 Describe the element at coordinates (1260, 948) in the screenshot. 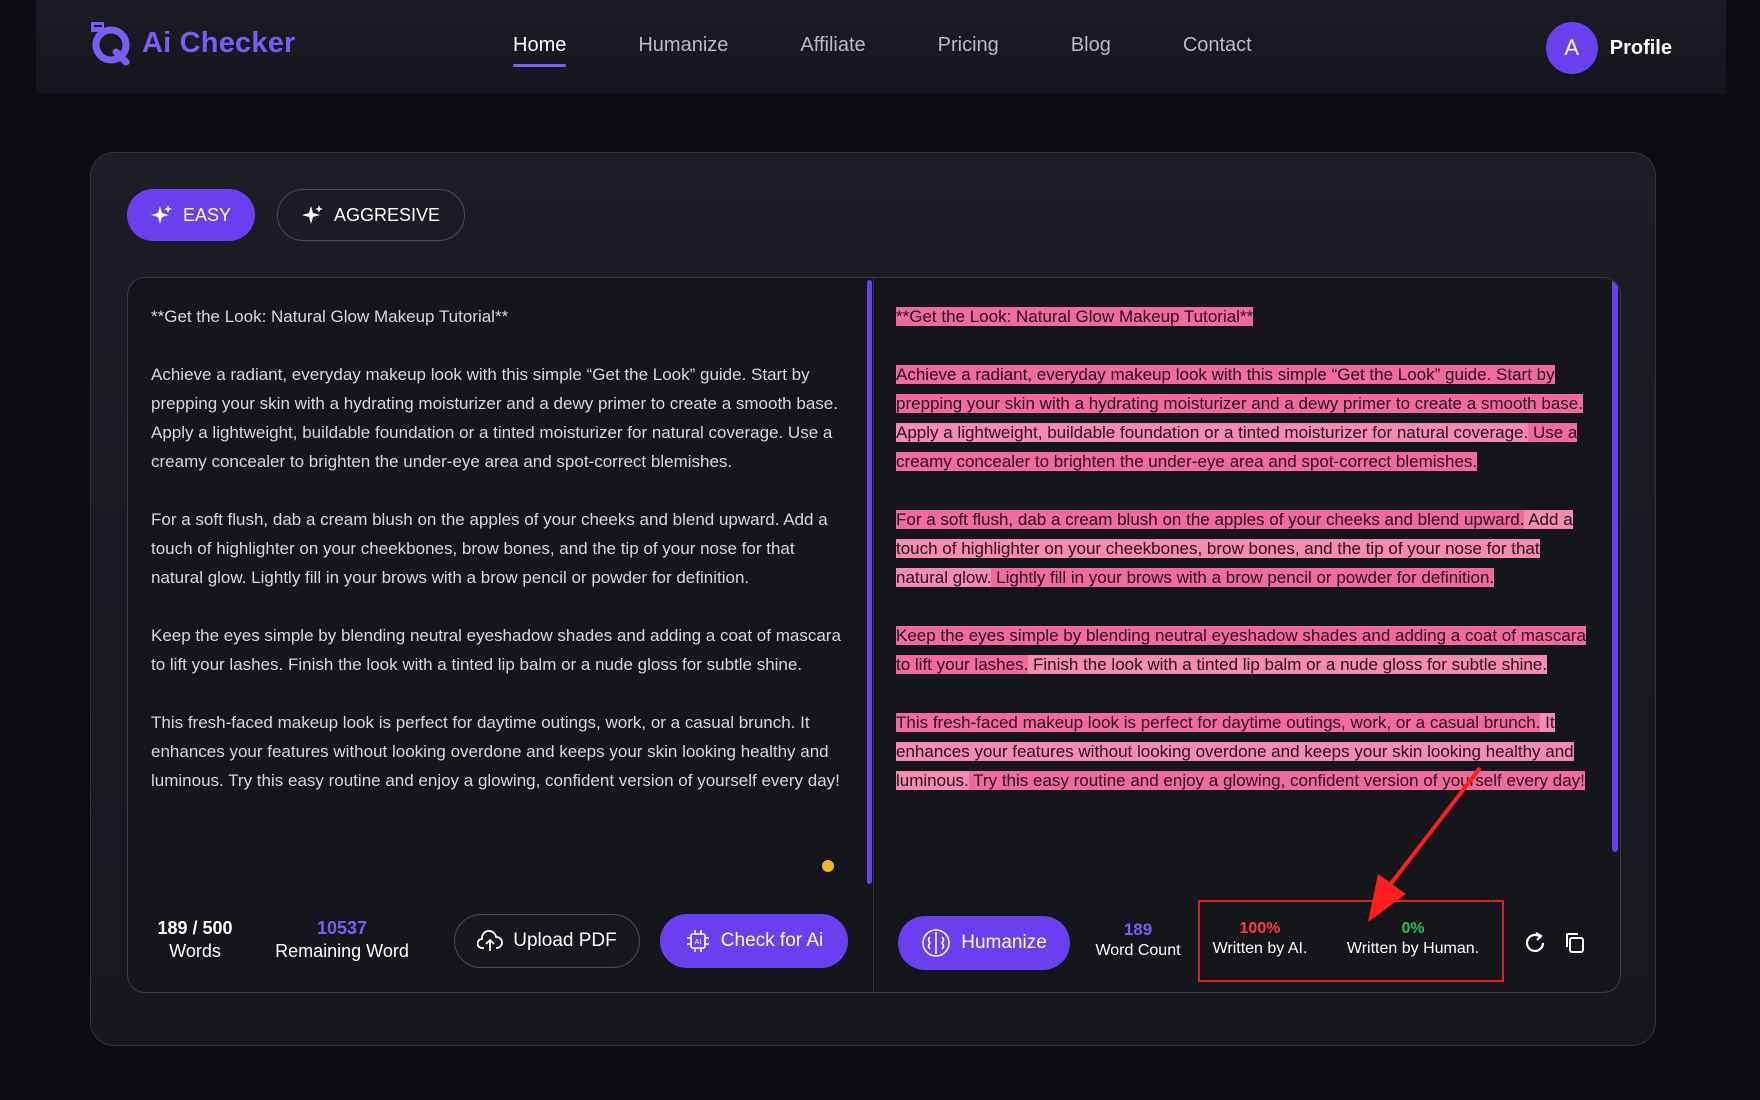

I see `ai-percent-label: Written by AI.` at that location.